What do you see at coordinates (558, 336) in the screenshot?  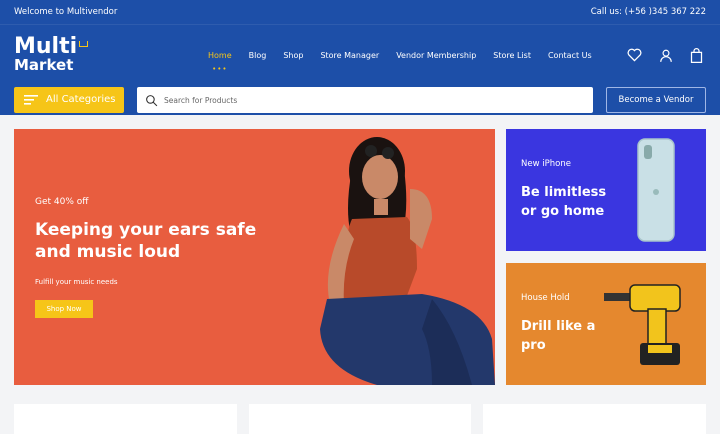 I see `promo-title: Drill like a pro` at bounding box center [558, 336].